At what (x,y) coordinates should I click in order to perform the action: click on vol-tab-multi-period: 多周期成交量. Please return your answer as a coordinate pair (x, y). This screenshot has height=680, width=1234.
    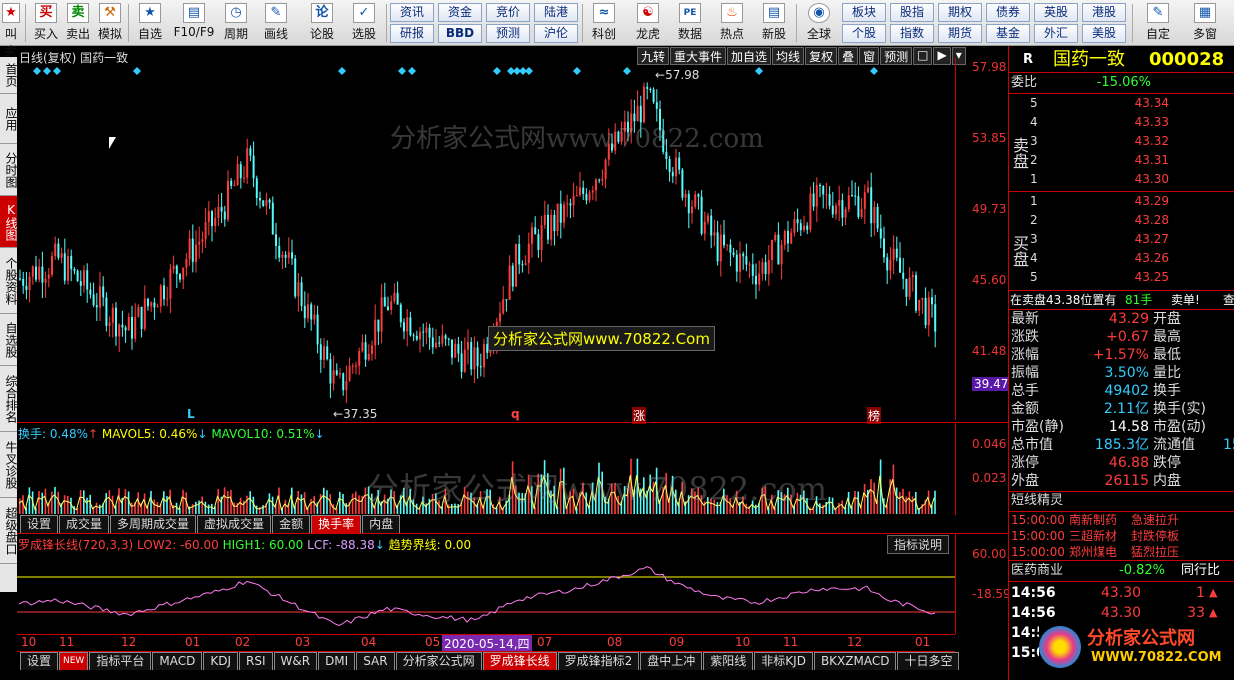
    Looking at the image, I should click on (153, 524).